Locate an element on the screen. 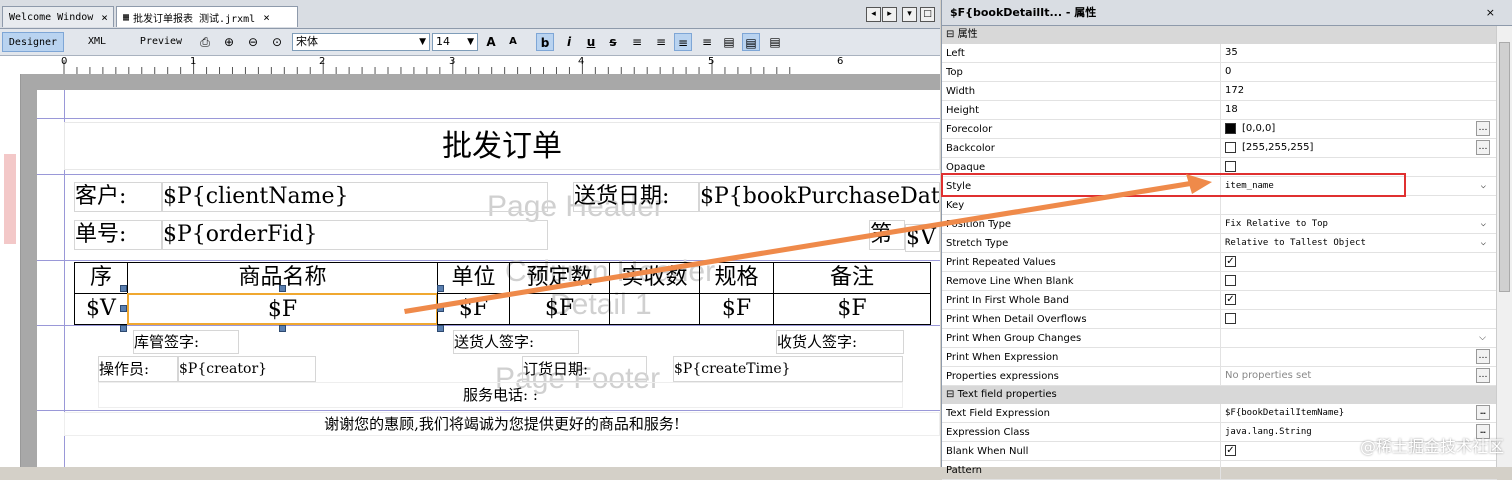 The height and width of the screenshot is (480, 1512). align-center-icon: ≡ is located at coordinates (683, 42).